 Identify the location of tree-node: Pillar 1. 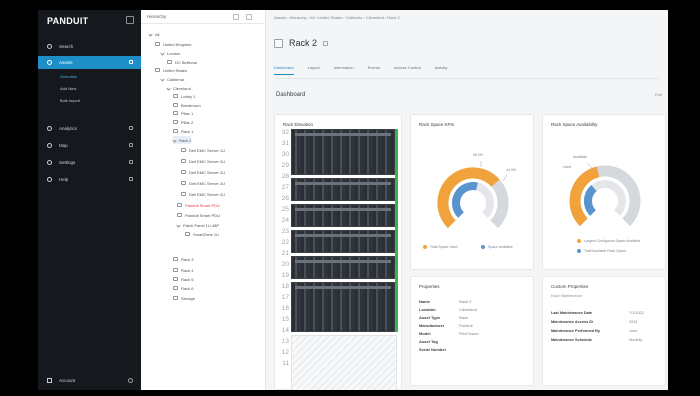
(183, 113).